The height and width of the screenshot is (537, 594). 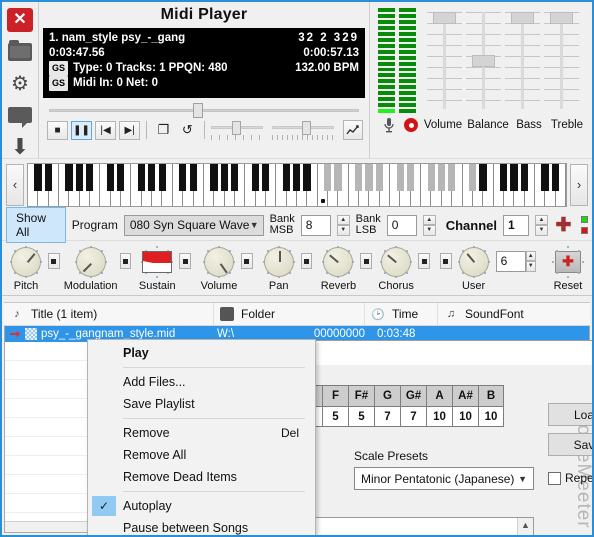 What do you see at coordinates (483, 60) in the screenshot?
I see `fader-balance` at bounding box center [483, 60].